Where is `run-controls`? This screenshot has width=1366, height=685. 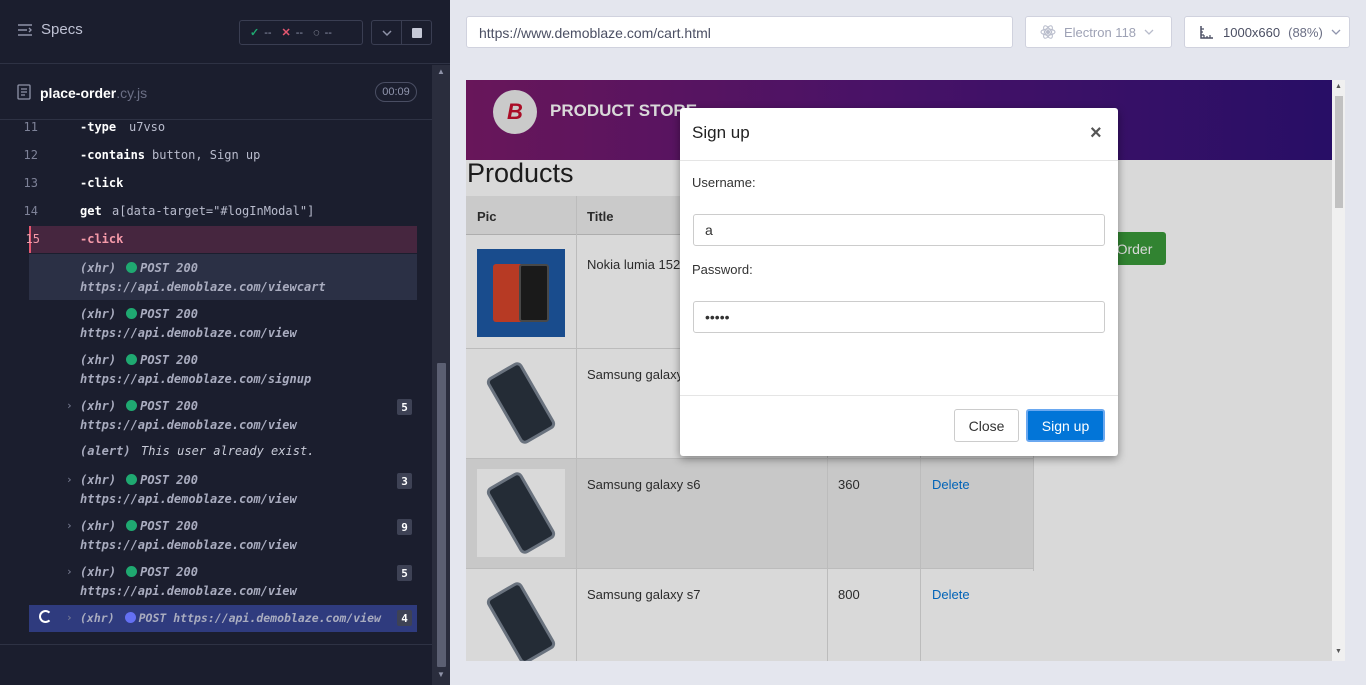 run-controls is located at coordinates (401, 32).